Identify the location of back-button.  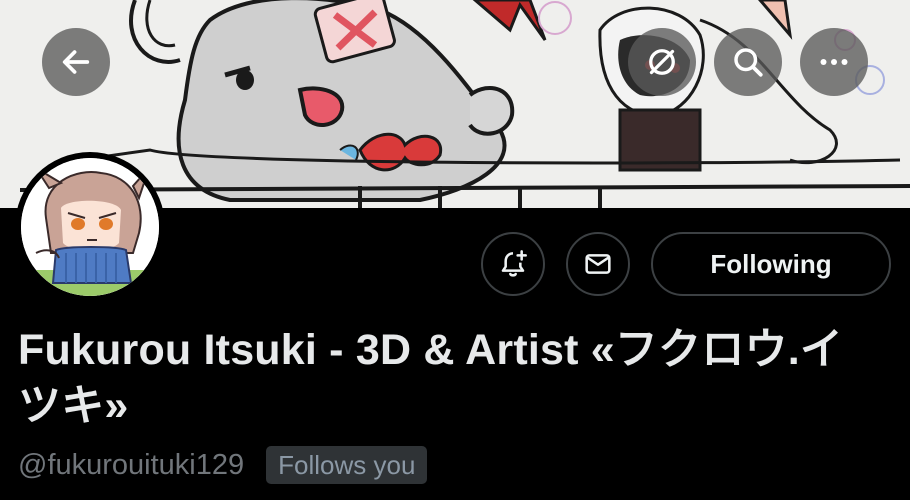
(76, 62).